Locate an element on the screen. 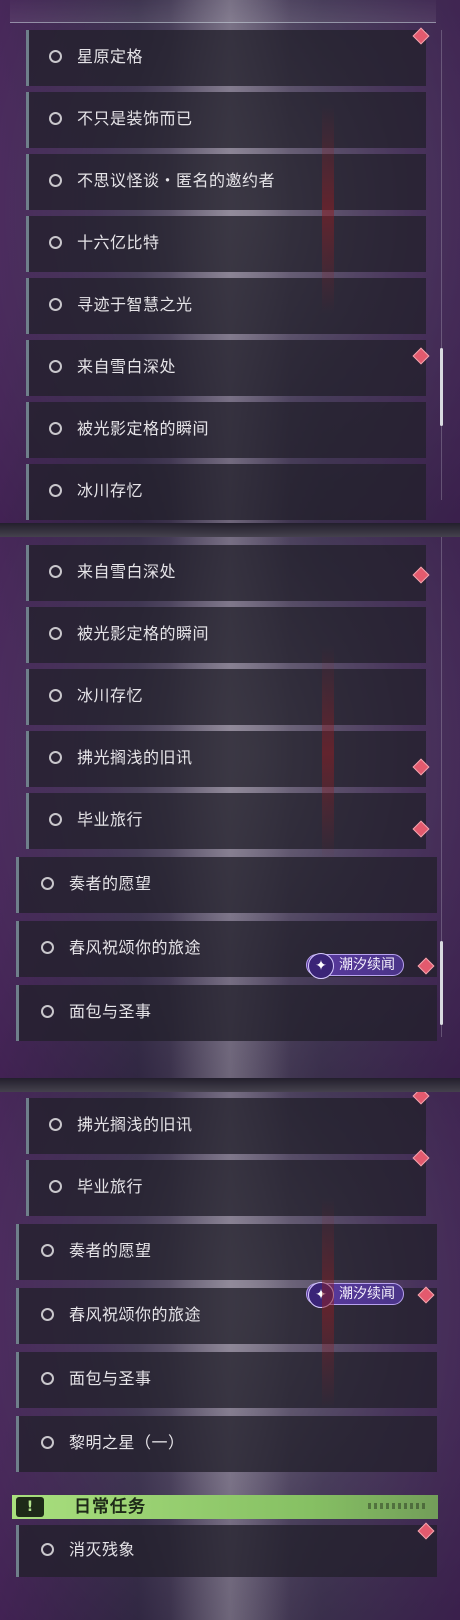 Image resolution: width=460 pixels, height=1620 pixels. list-top-edge is located at coordinates (223, 11).